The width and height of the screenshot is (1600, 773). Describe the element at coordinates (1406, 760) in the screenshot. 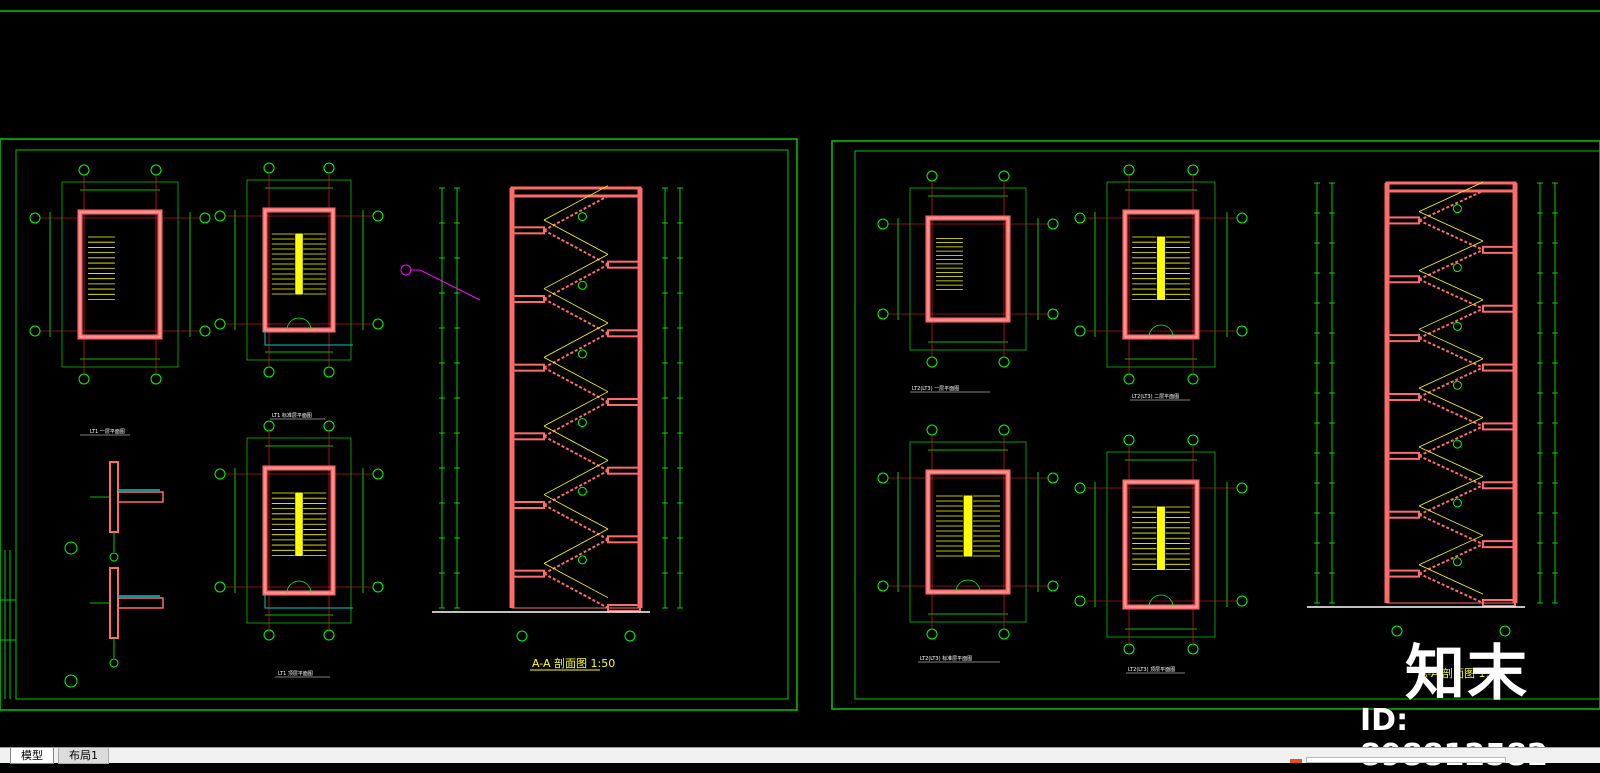

I see `horizontal-scrollbar` at that location.